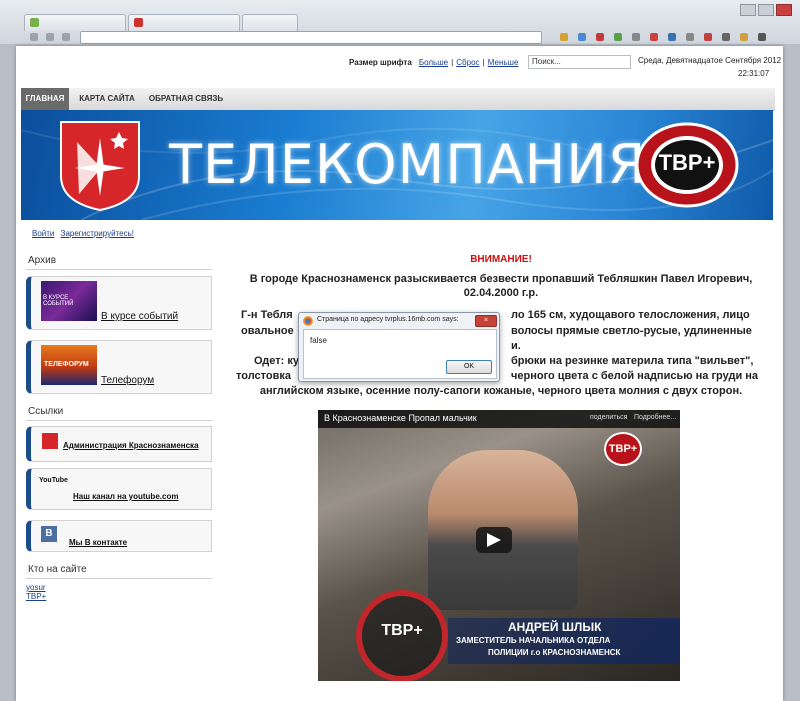 The width and height of the screenshot is (800, 701). Describe the element at coordinates (754, 73) in the screenshot. I see `time-text: 22:31:07` at that location.